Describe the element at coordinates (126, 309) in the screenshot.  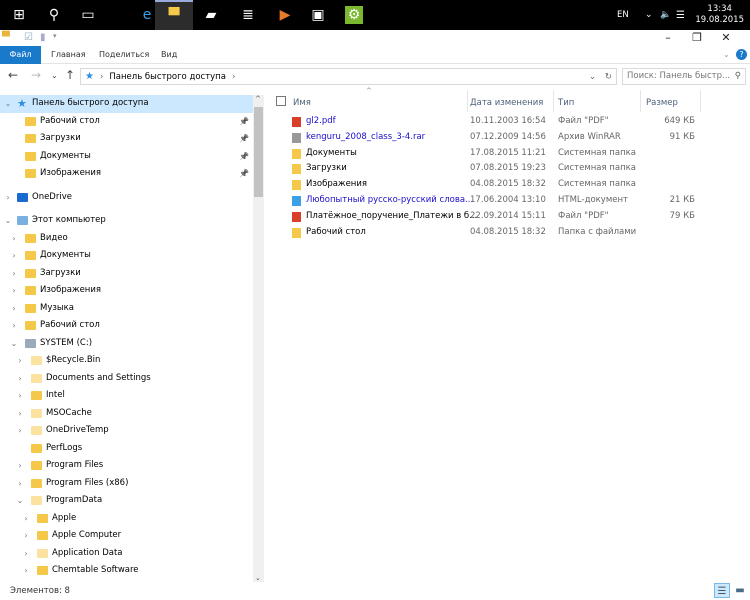
I see `tree-item: › Музыка` at that location.